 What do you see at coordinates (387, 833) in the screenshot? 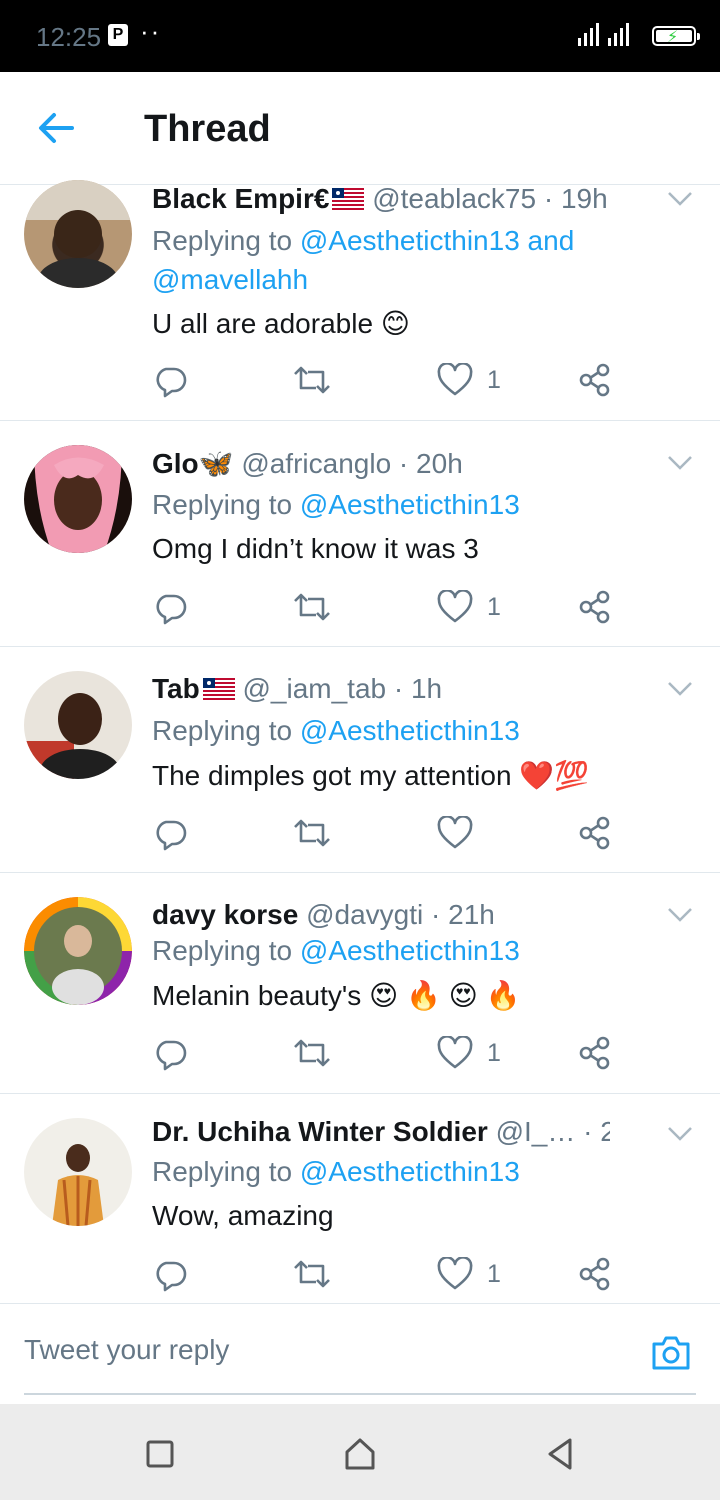
I see `tweet-actions` at bounding box center [387, 833].